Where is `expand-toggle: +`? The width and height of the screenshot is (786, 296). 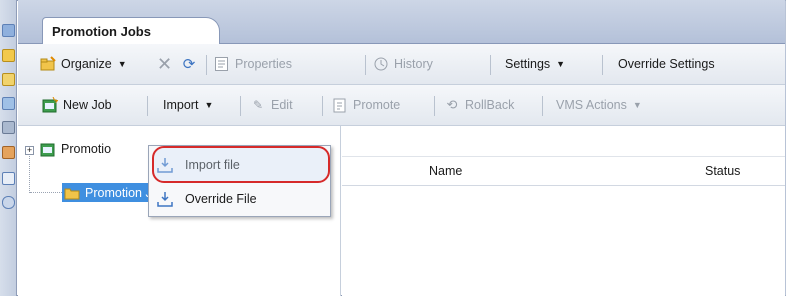
expand-toggle: + is located at coordinates (29, 150).